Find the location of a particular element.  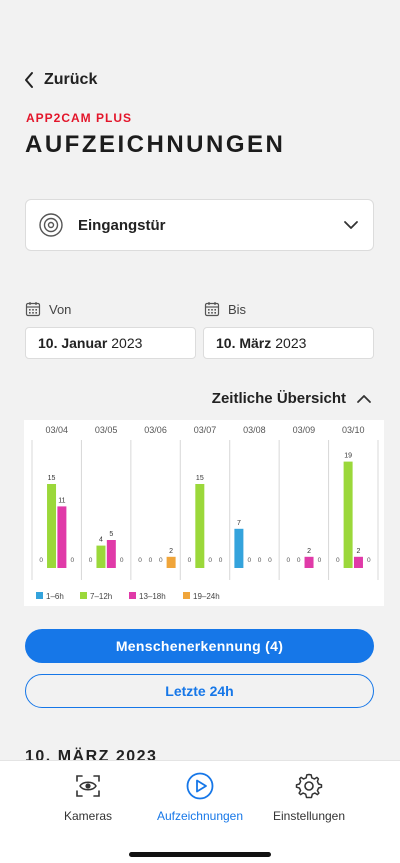

chart-category-label: 03/05 is located at coordinates (106, 430).